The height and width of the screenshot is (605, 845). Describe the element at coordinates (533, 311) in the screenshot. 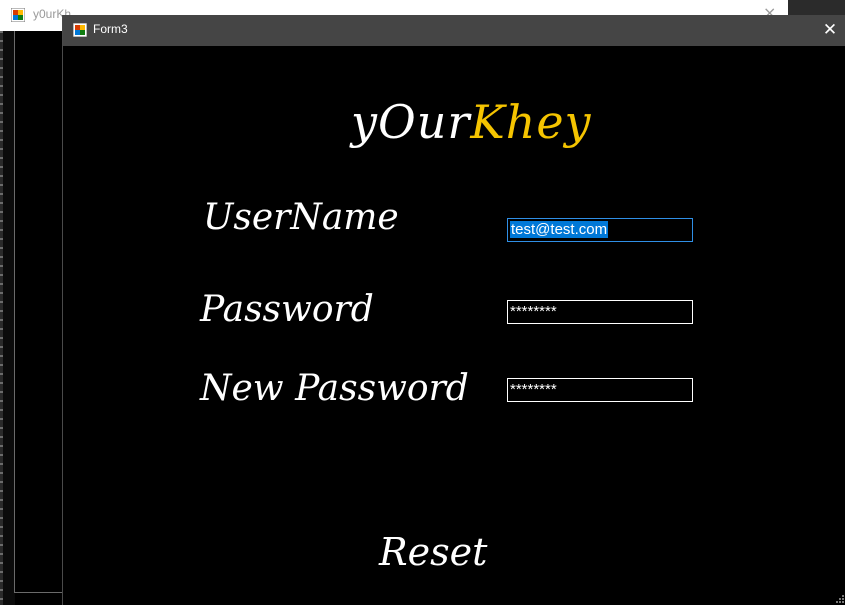

I see `password-value: ********` at that location.